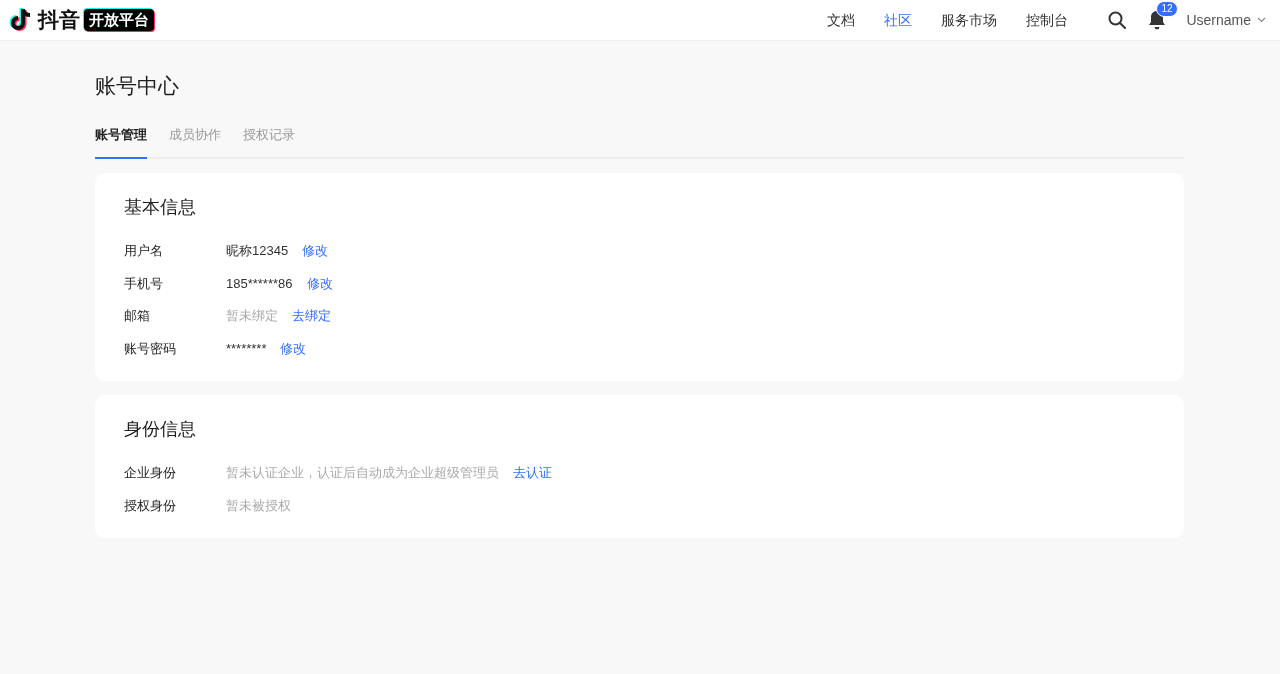  Describe the element at coordinates (121, 142) in the screenshot. I see `tab: 账号管理` at that location.